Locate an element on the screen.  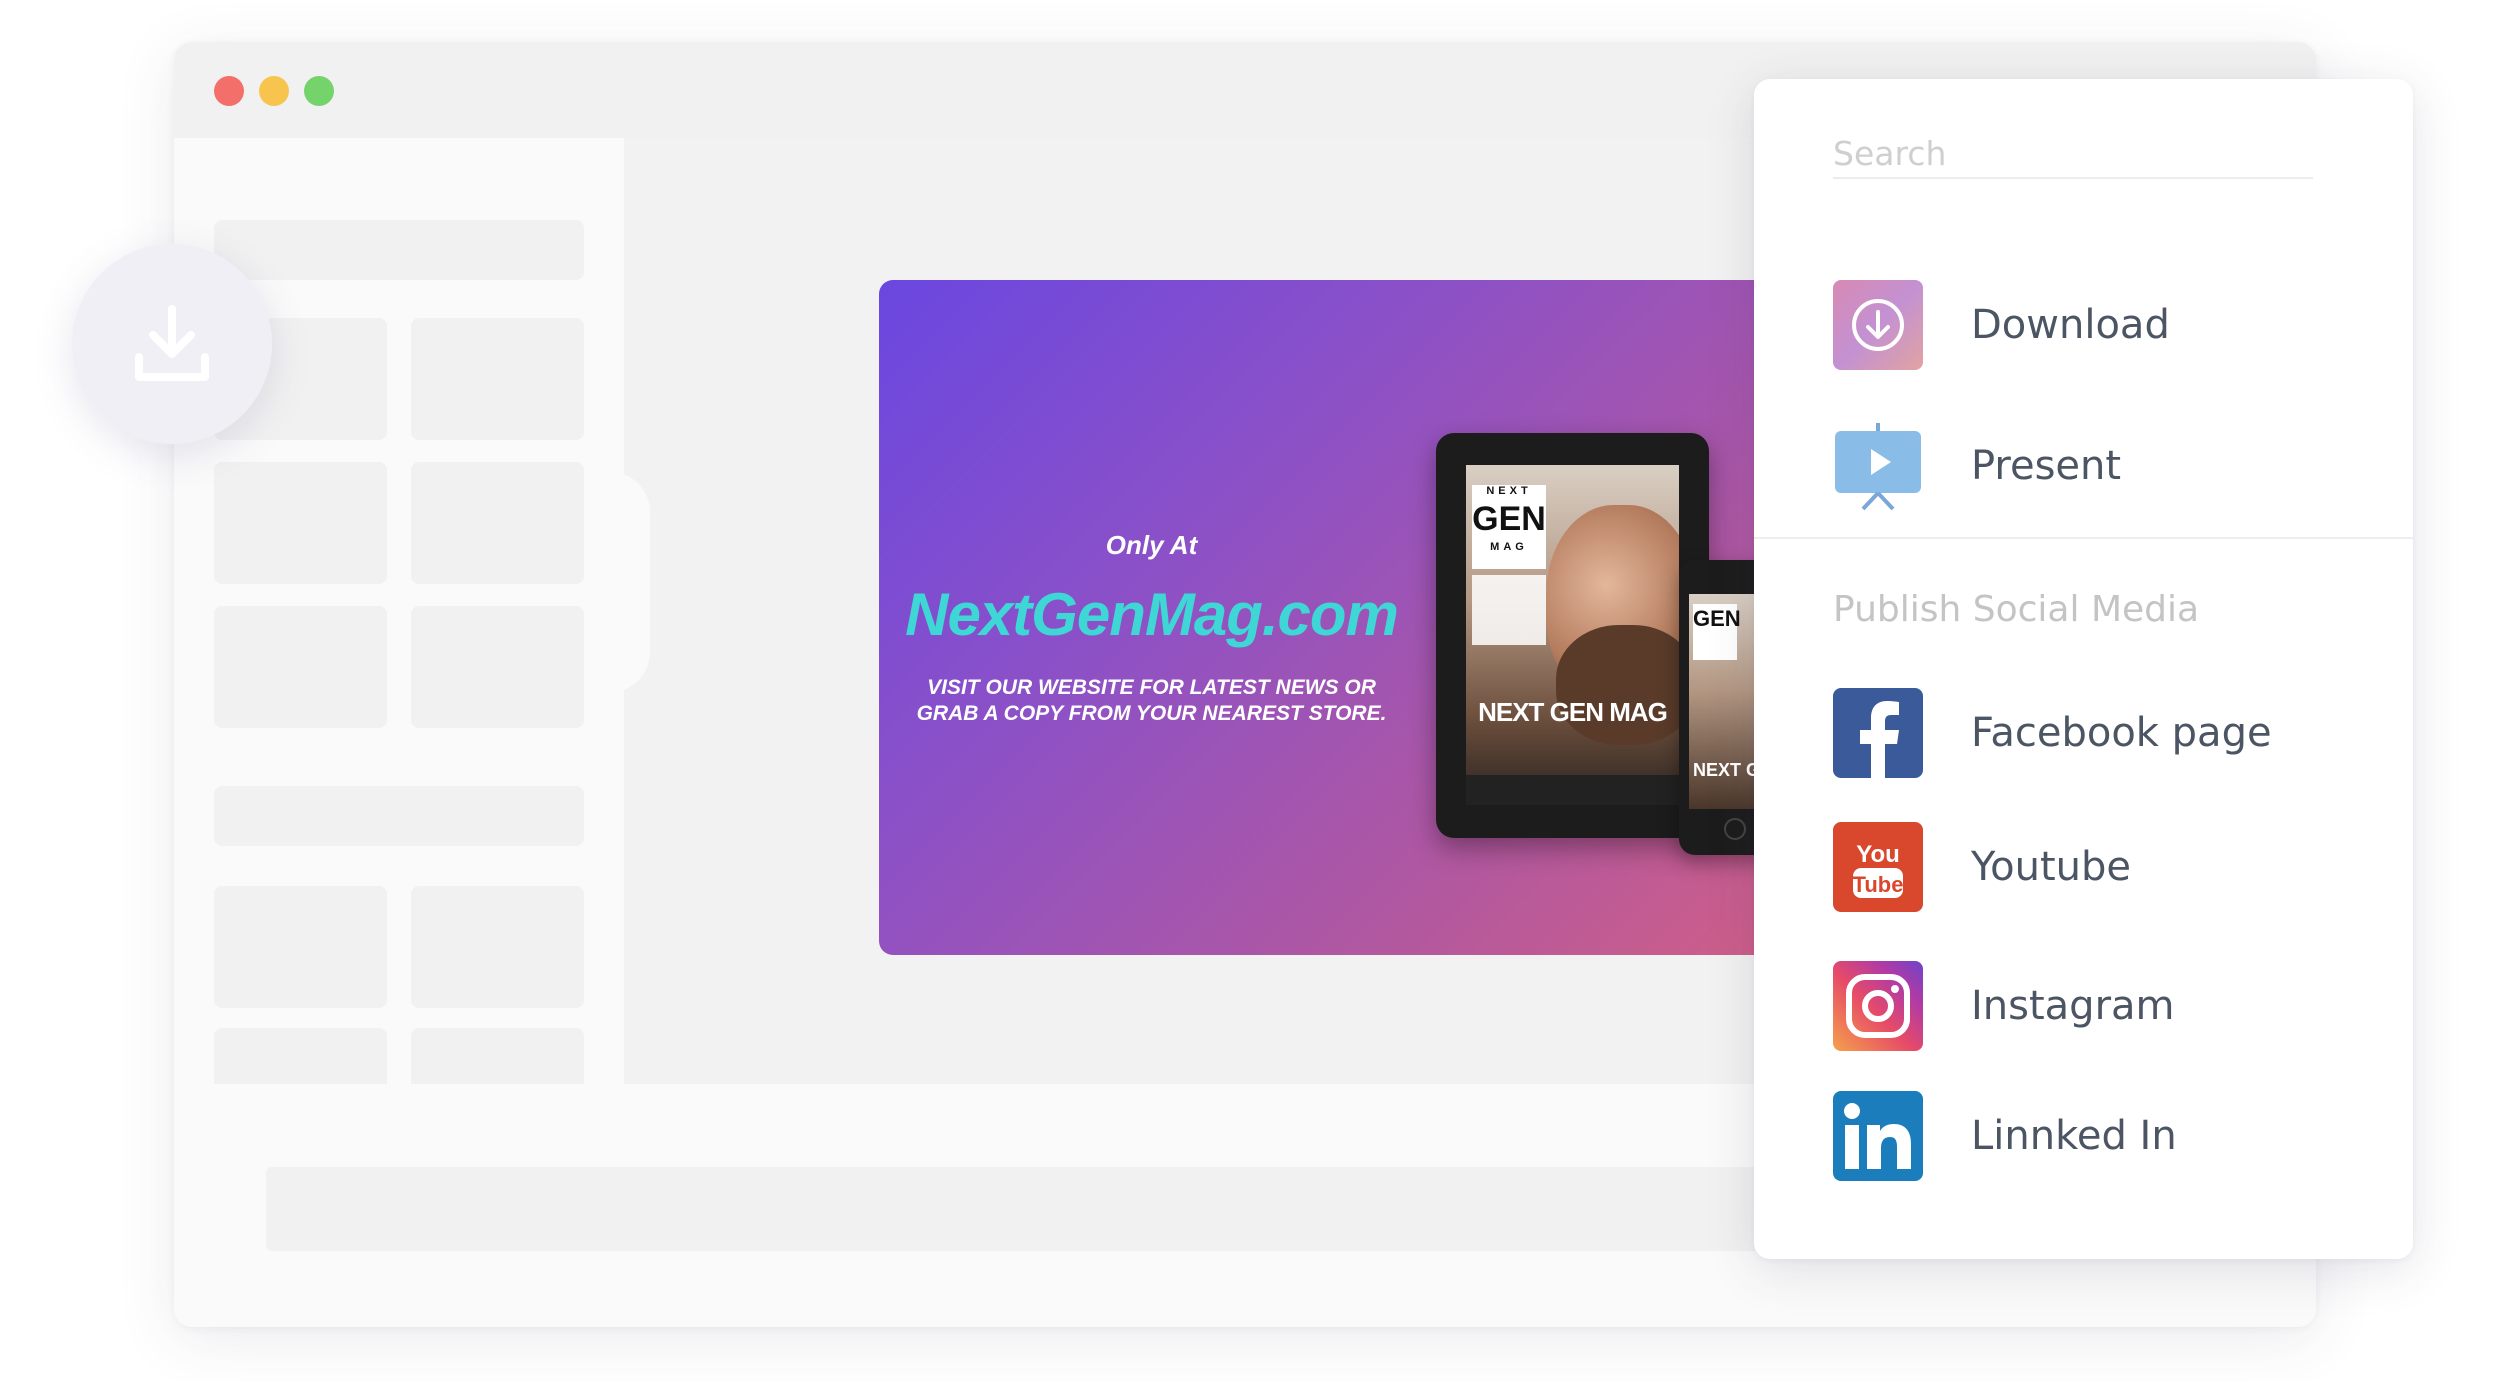
youtube-icon: You Tube is located at coordinates (1878, 867).